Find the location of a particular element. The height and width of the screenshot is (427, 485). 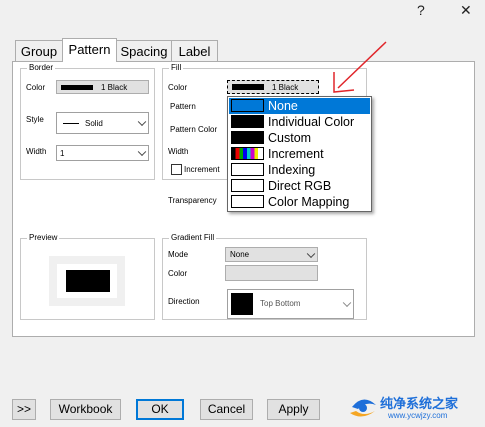

cancel-button: Cancel is located at coordinates (226, 409).